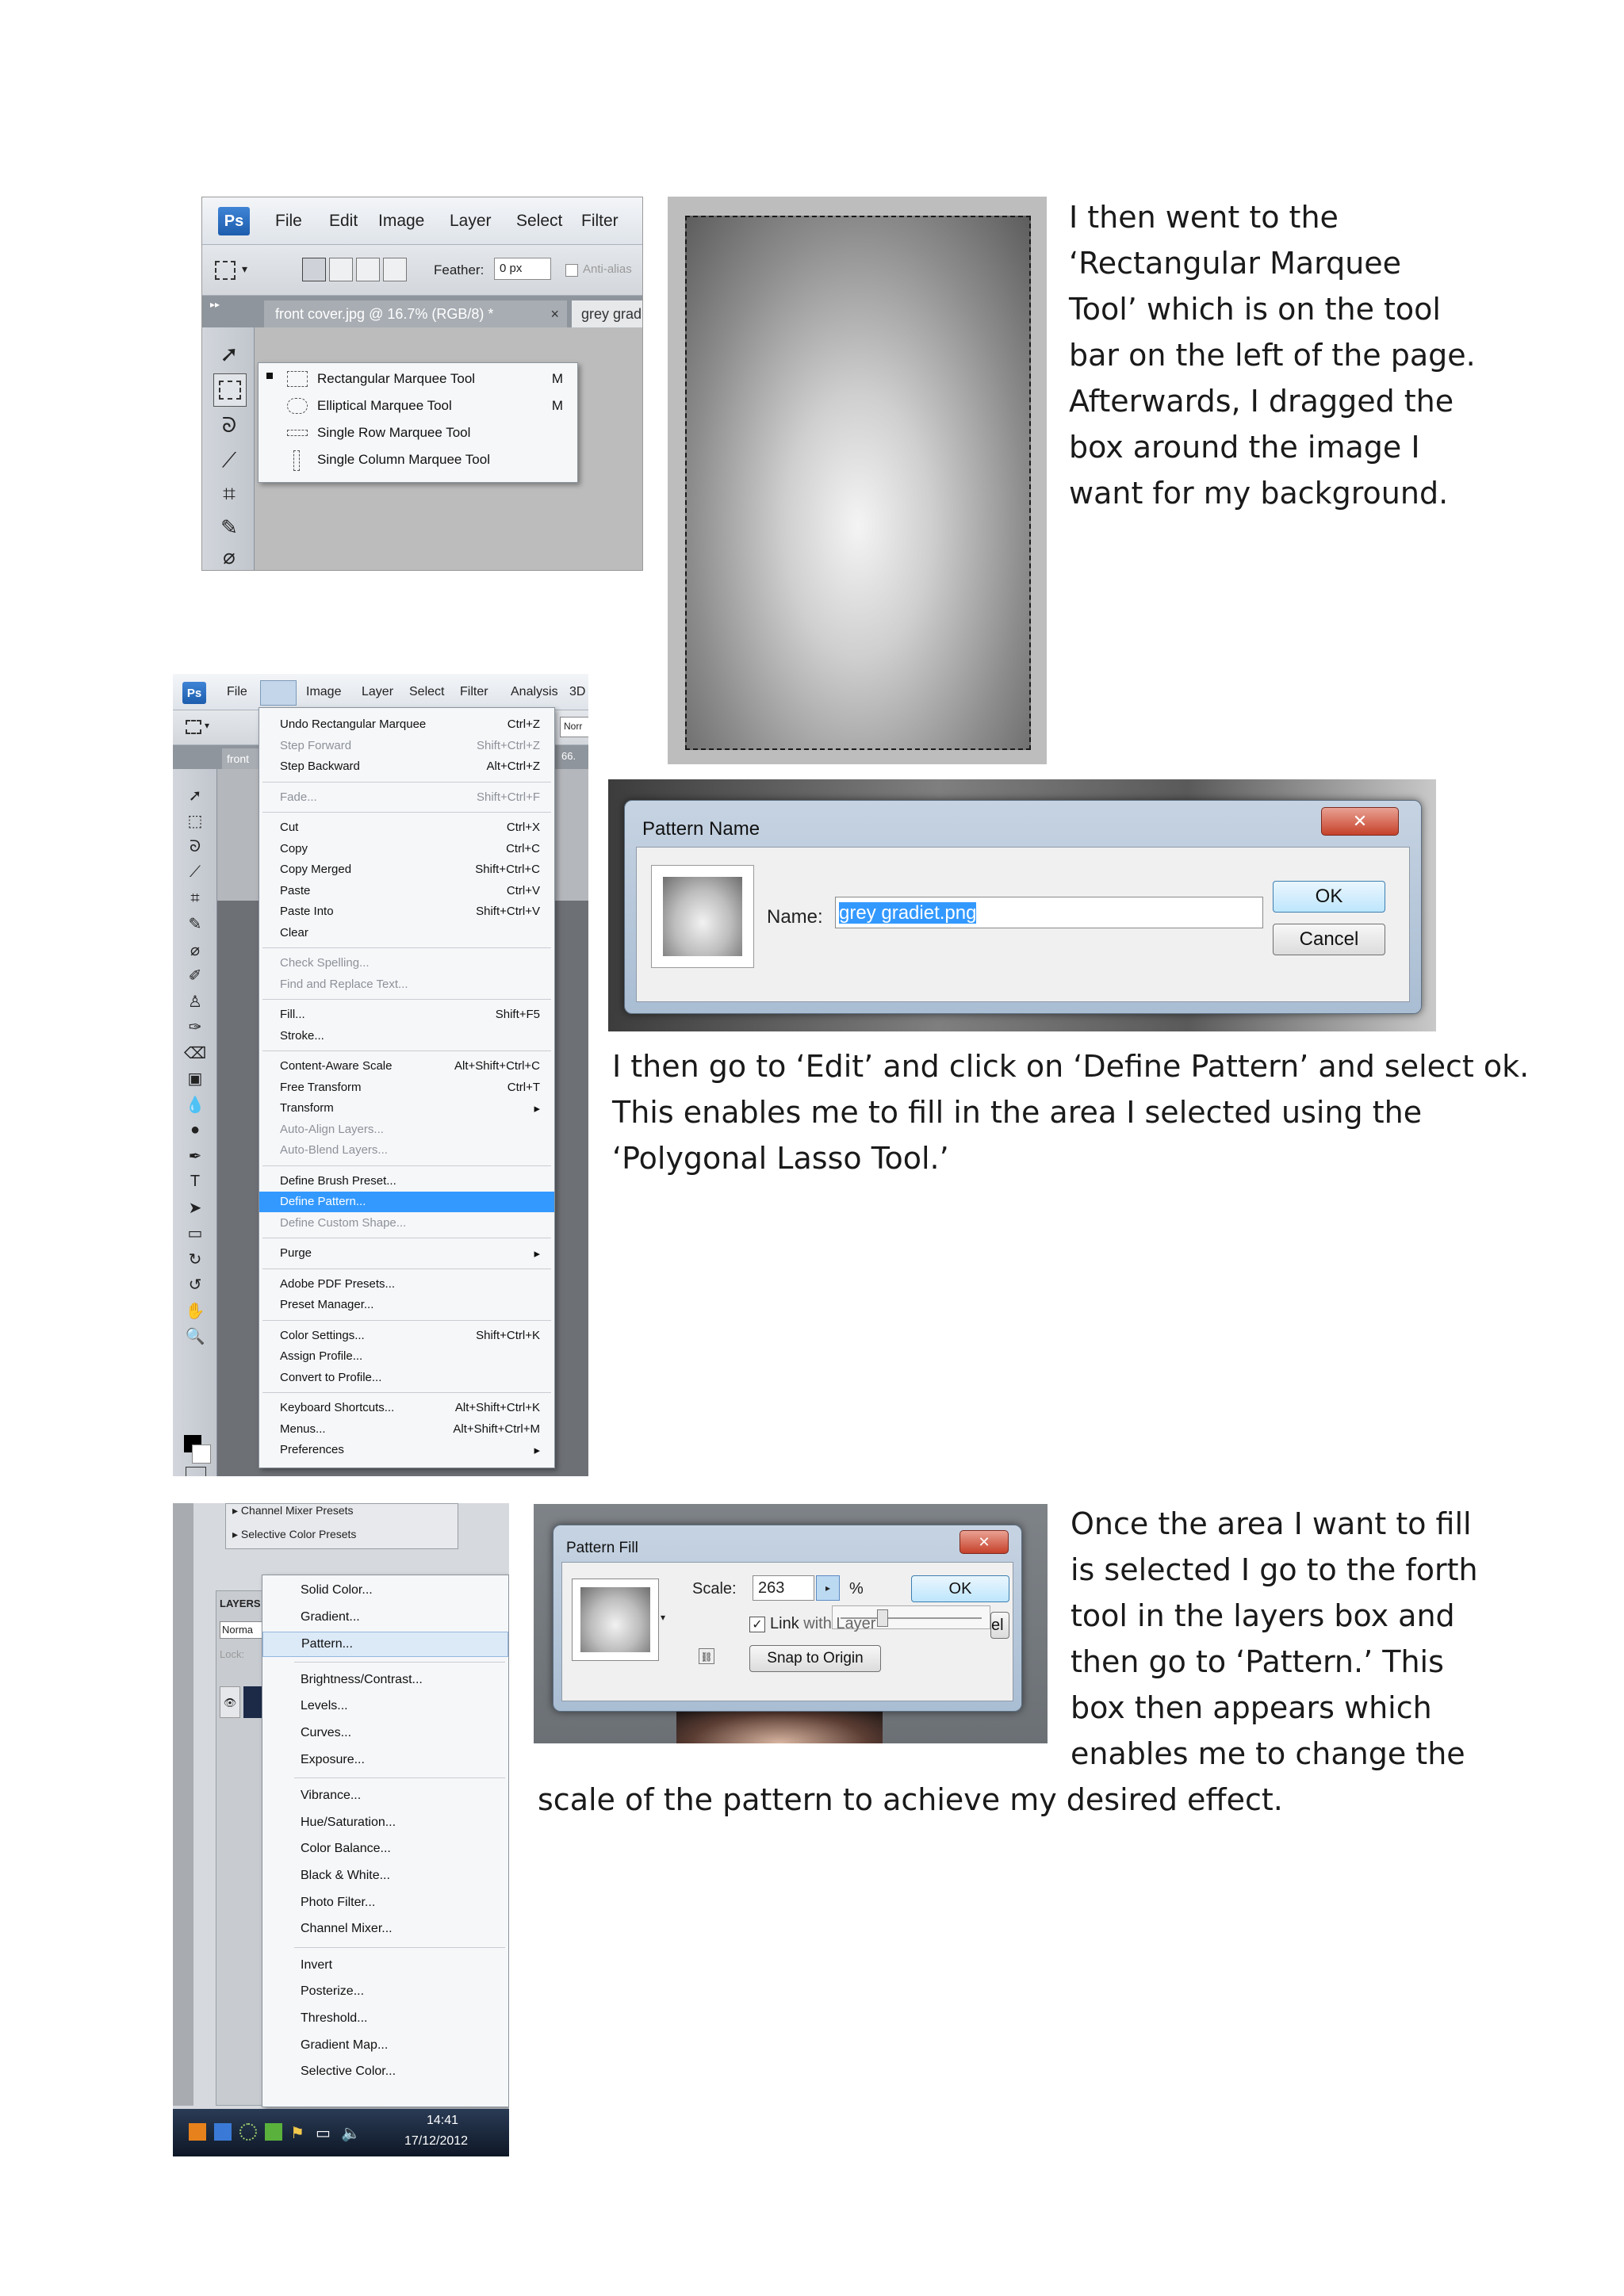 This screenshot has height=2296, width=1624. What do you see at coordinates (757, 1625) in the screenshot?
I see `link-with-layer-checkbox: ✓` at bounding box center [757, 1625].